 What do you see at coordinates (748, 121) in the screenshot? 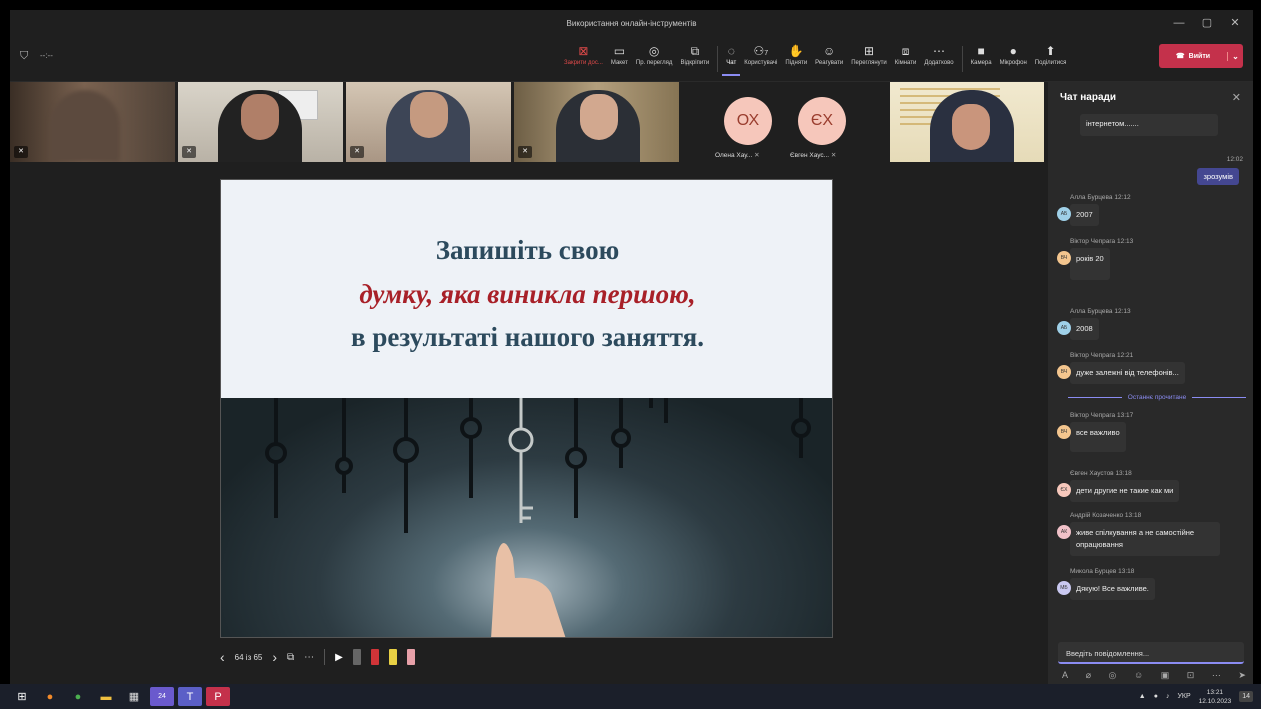
I see `participant-avatar: ОХ` at bounding box center [748, 121].